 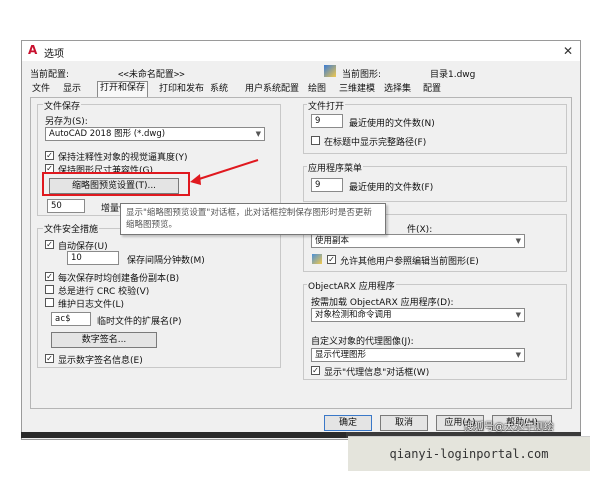 What do you see at coordinates (509, 427) in the screenshot?
I see `watermark-text: 搜狐号@大水牛测绘` at bounding box center [509, 427].